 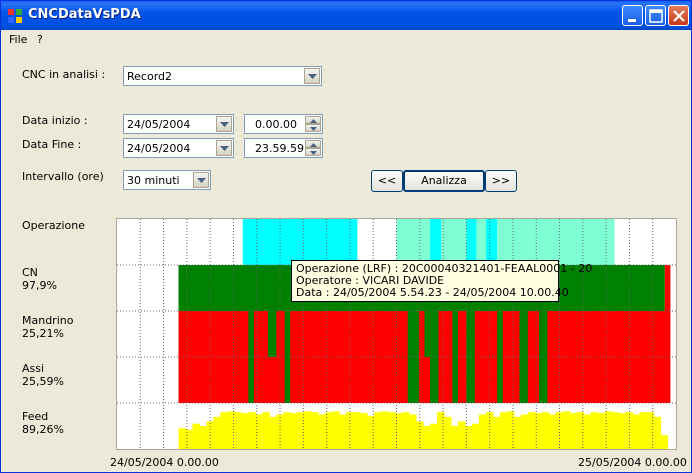 I want to click on data-fine-date-picker: 24/05/2004, so click(x=178, y=148).